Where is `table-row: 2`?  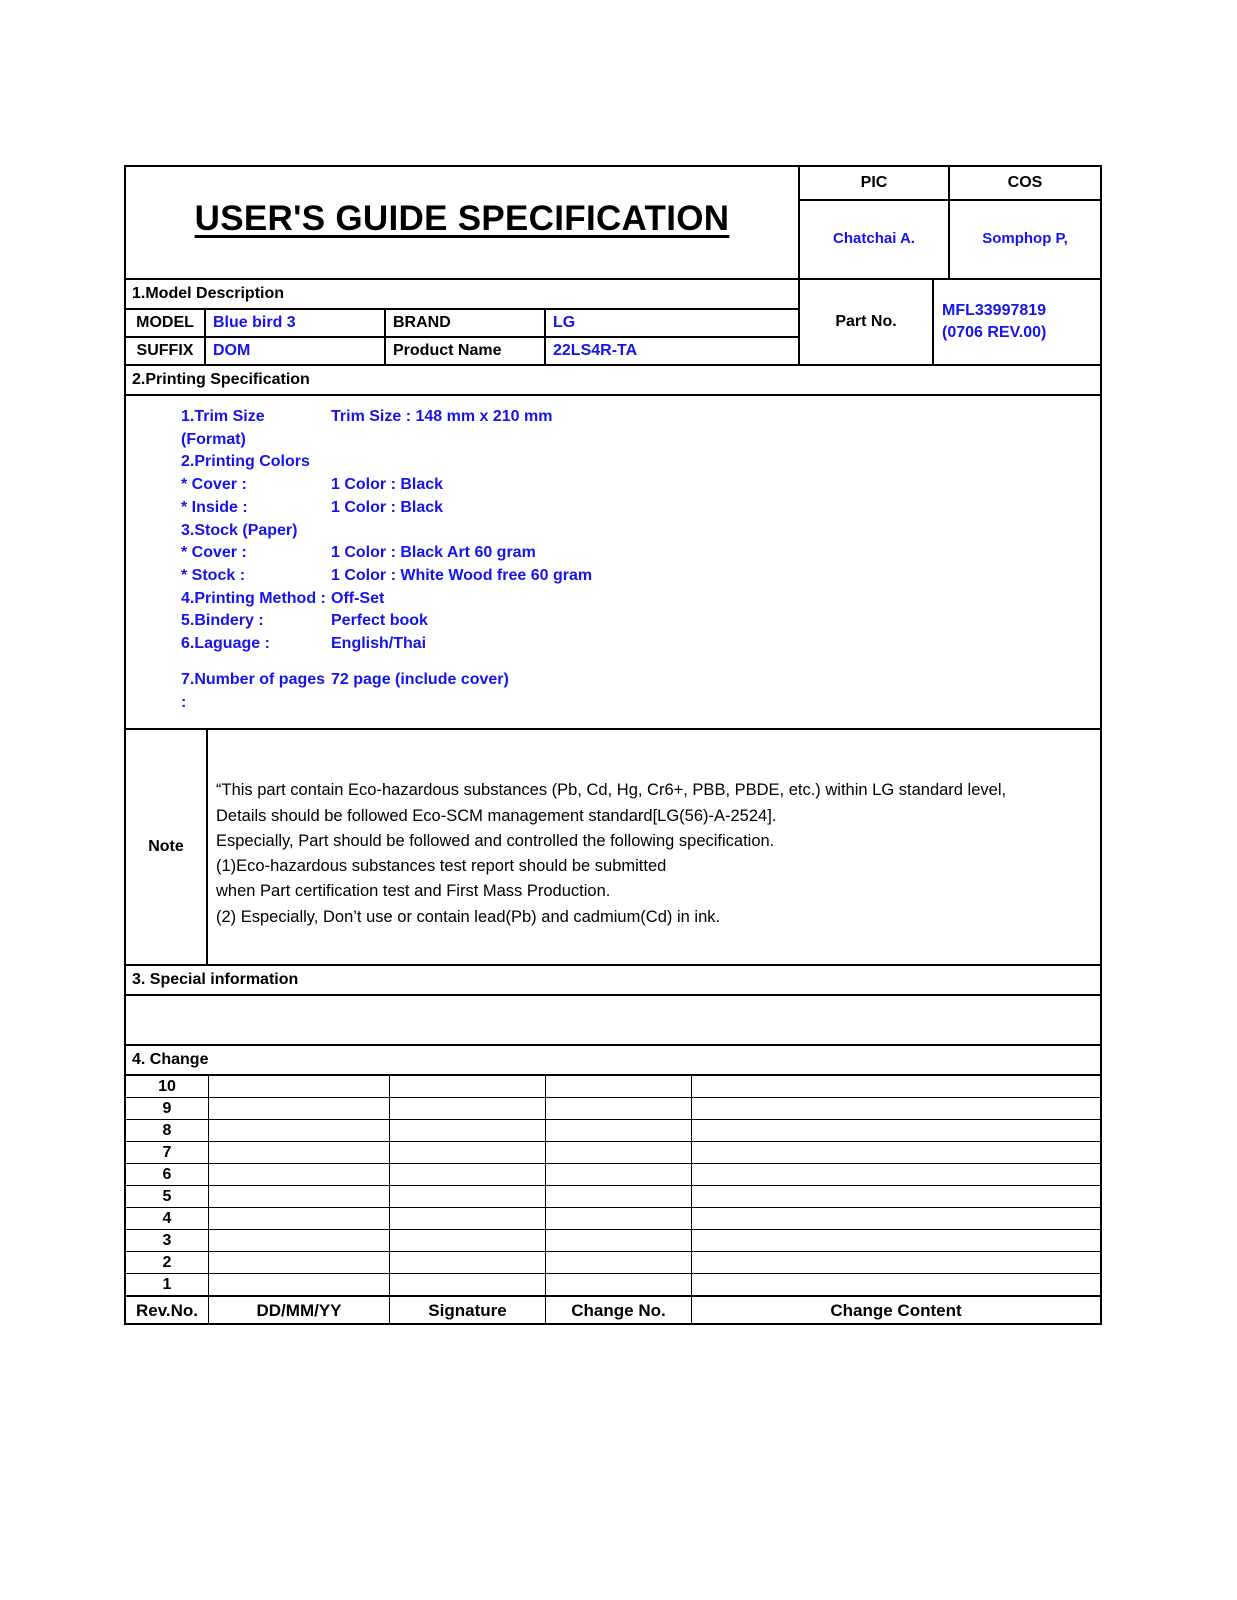 table-row: 2 is located at coordinates (613, 1263).